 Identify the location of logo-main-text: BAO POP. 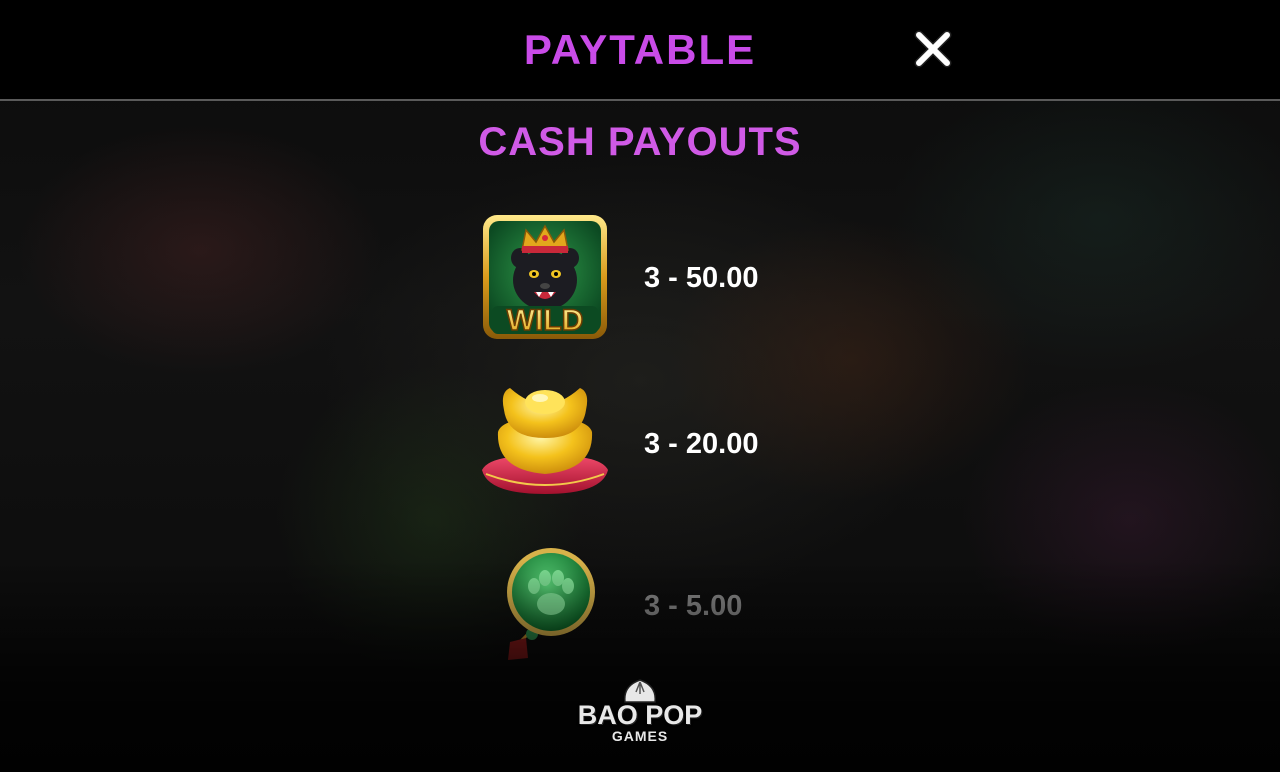
(640, 715).